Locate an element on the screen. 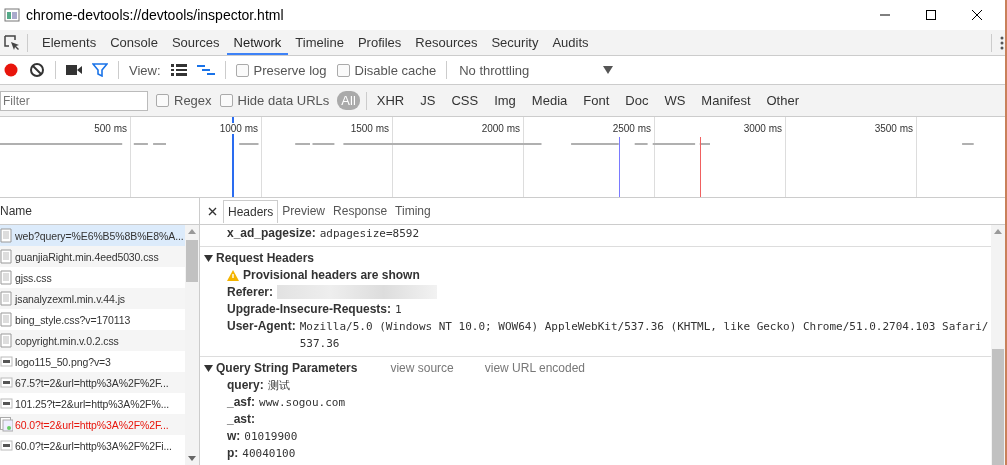 The height and width of the screenshot is (465, 1007). tick-label: 2000 ms is located at coordinates (499, 128).